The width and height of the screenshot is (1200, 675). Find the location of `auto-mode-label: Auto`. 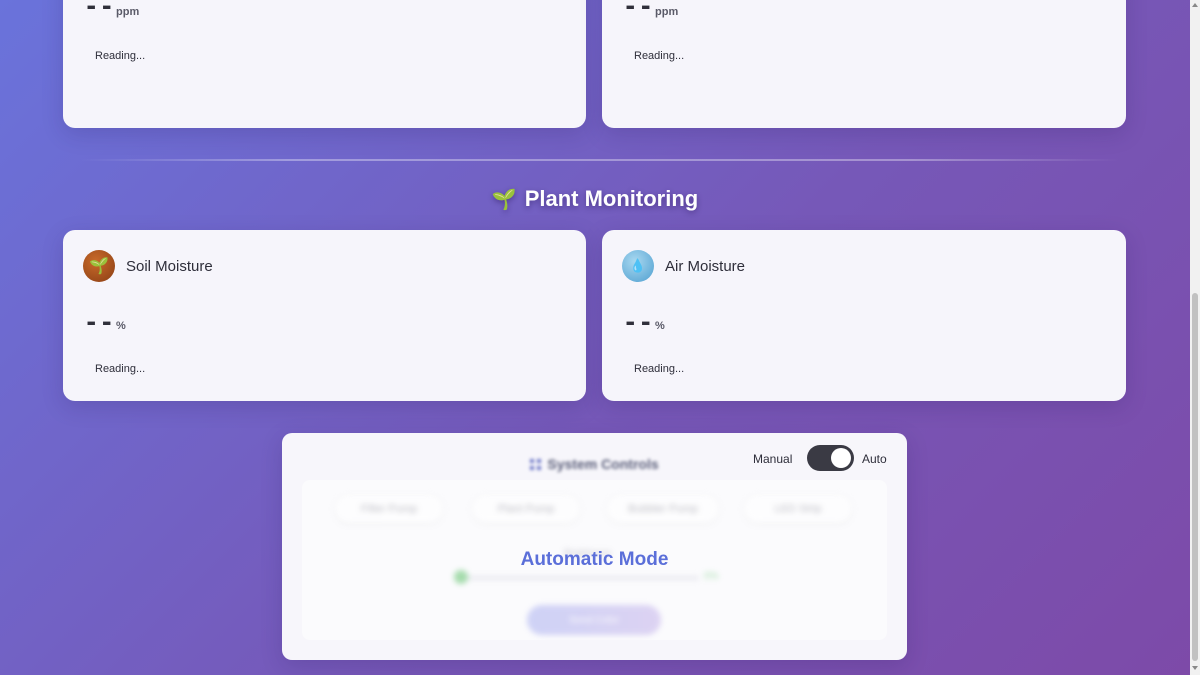

auto-mode-label: Auto is located at coordinates (874, 459).